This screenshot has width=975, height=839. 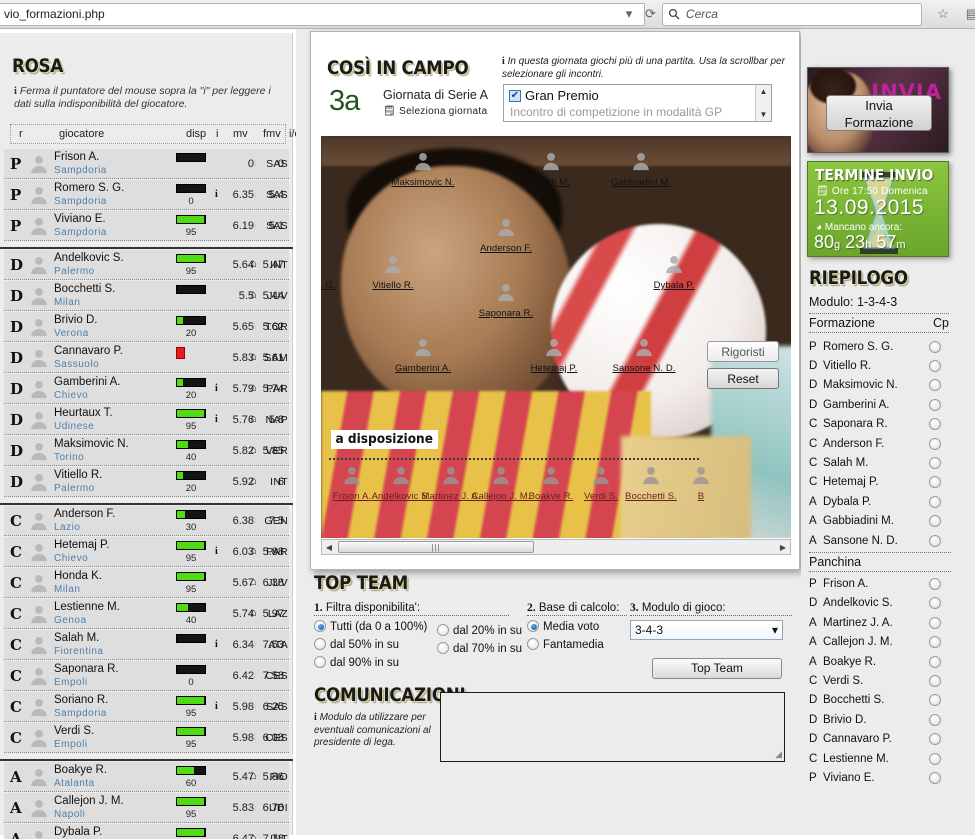 What do you see at coordinates (393, 273) in the screenshot?
I see `field-player-marker: Vitiello R.` at bounding box center [393, 273].